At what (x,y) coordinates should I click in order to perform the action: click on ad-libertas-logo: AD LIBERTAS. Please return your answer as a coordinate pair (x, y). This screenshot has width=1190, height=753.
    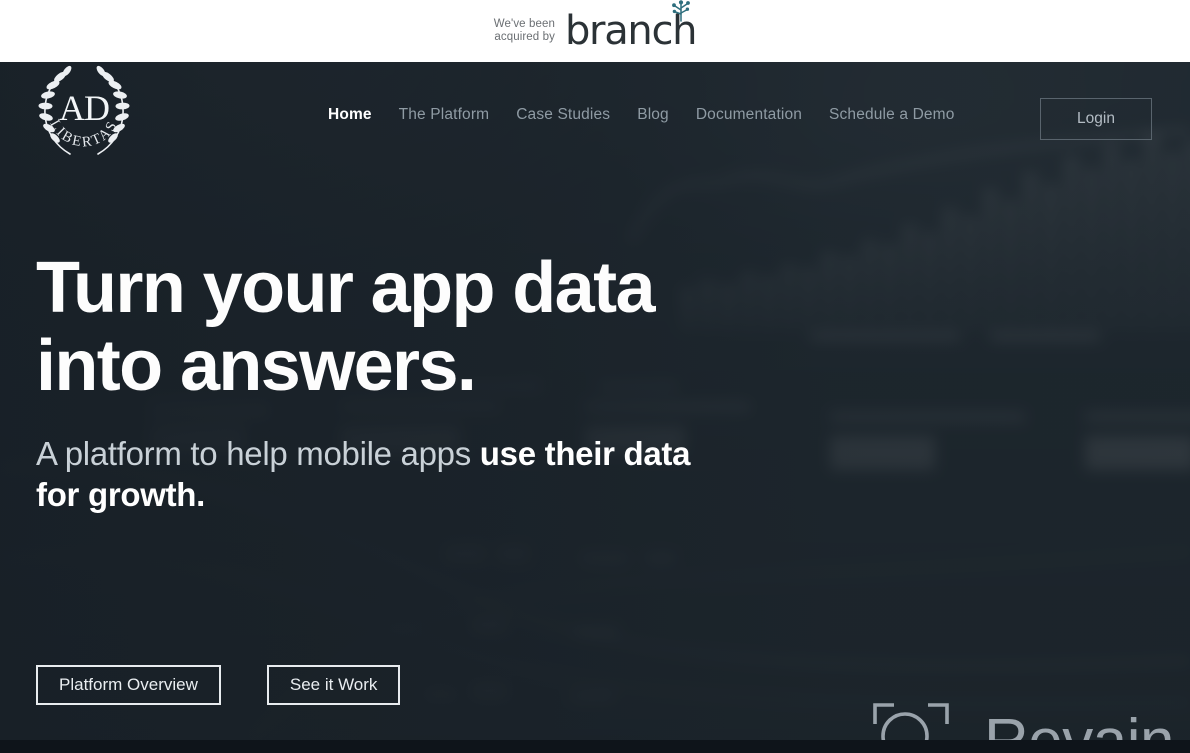
    Looking at the image, I should click on (84, 115).